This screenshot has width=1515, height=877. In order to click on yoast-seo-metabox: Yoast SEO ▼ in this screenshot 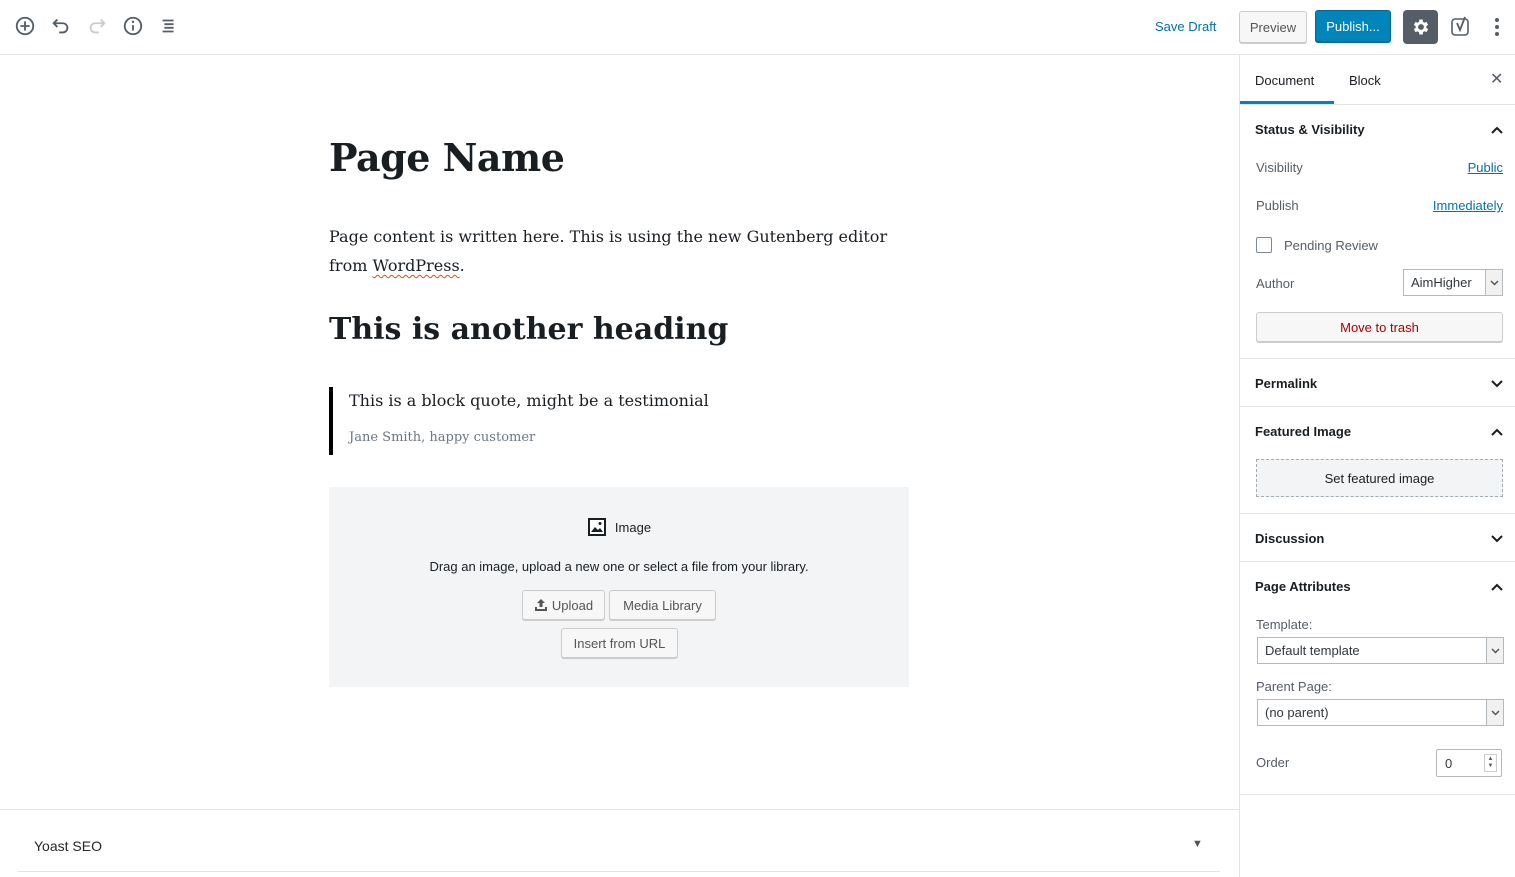, I will do `click(619, 841)`.